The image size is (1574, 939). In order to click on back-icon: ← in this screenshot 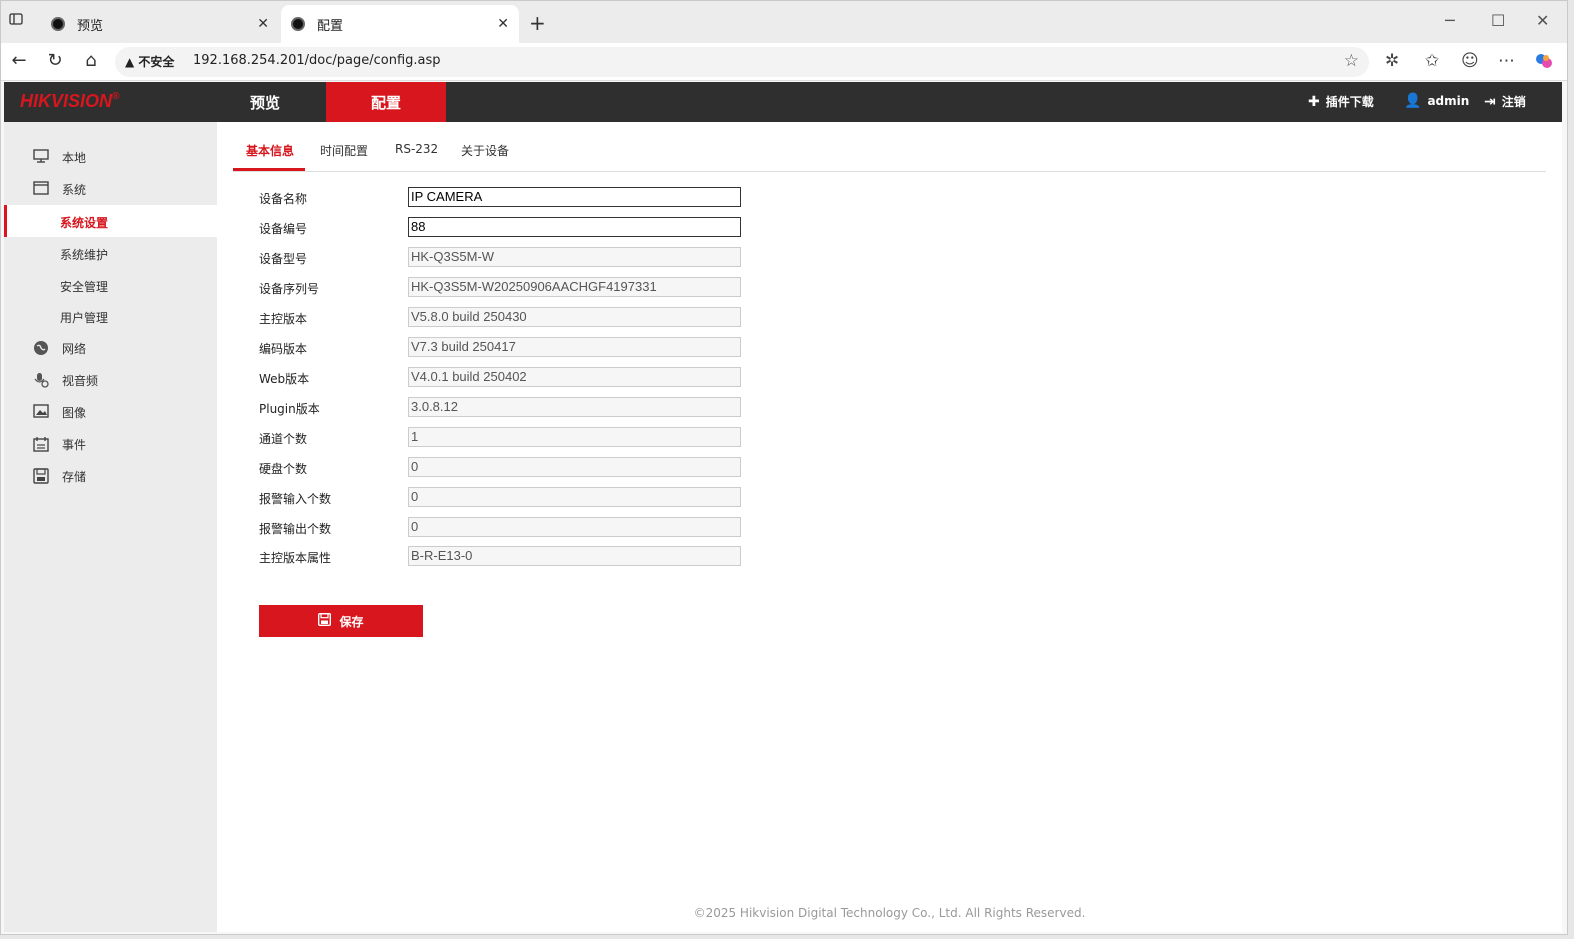, I will do `click(19, 60)`.